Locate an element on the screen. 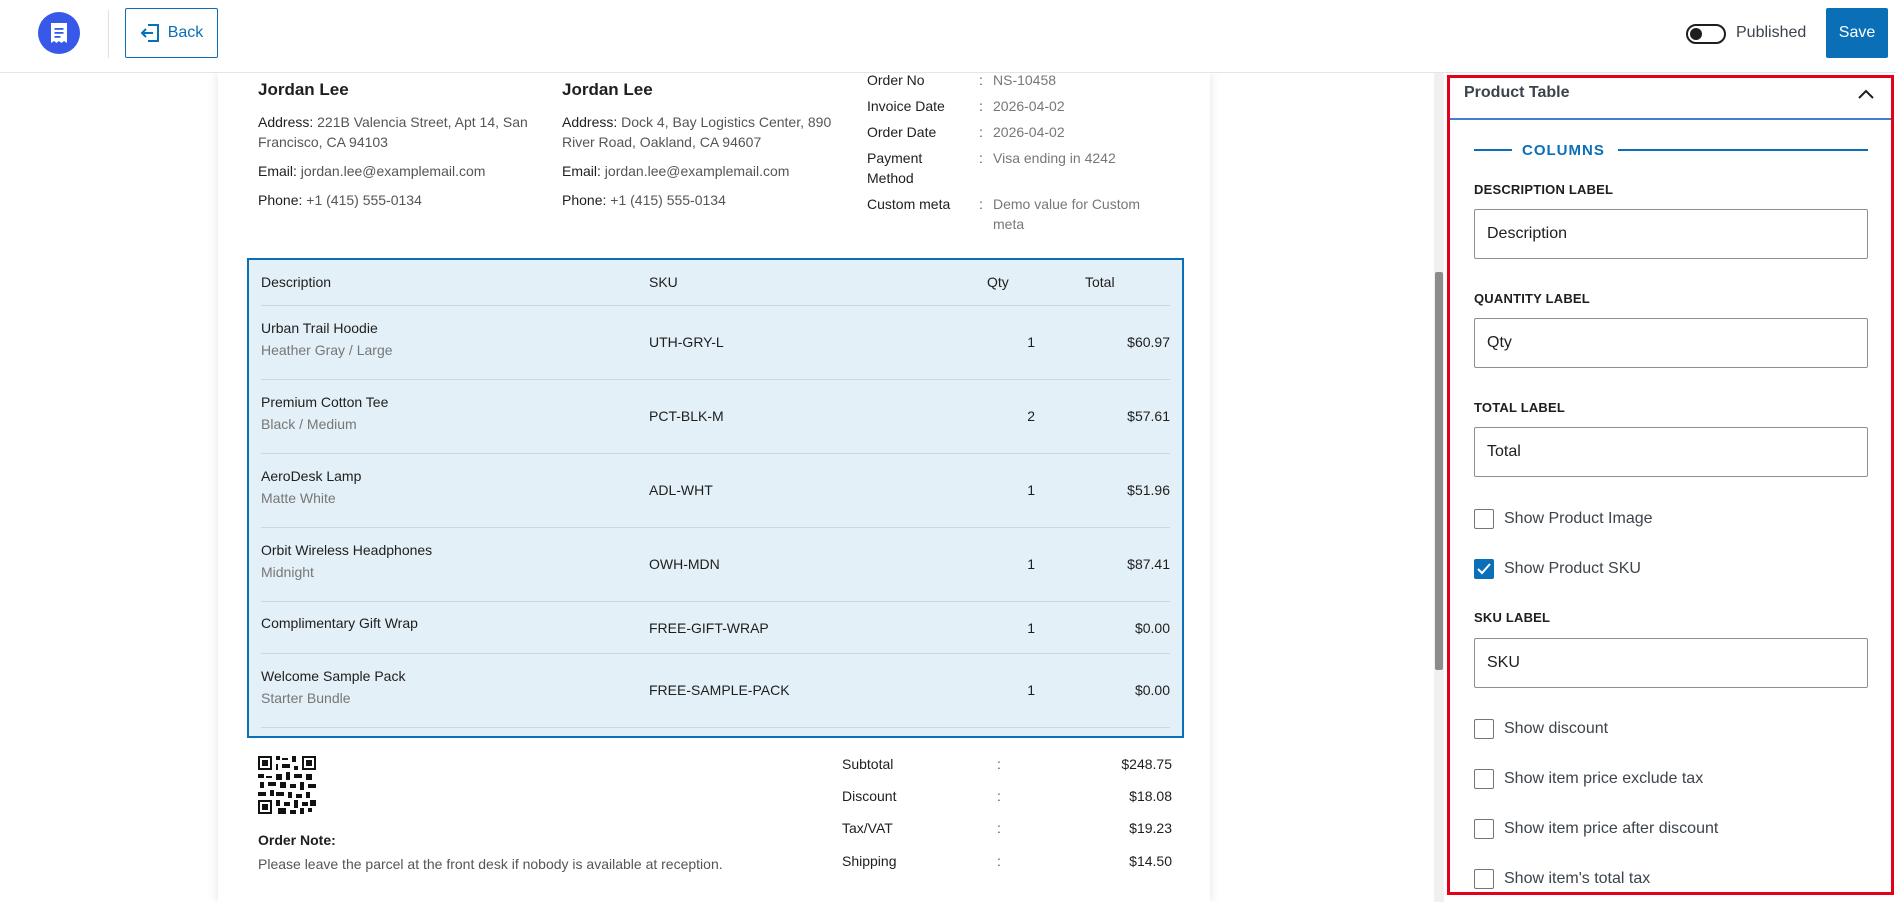  columns-section-label: COLUMNS is located at coordinates (1563, 150).